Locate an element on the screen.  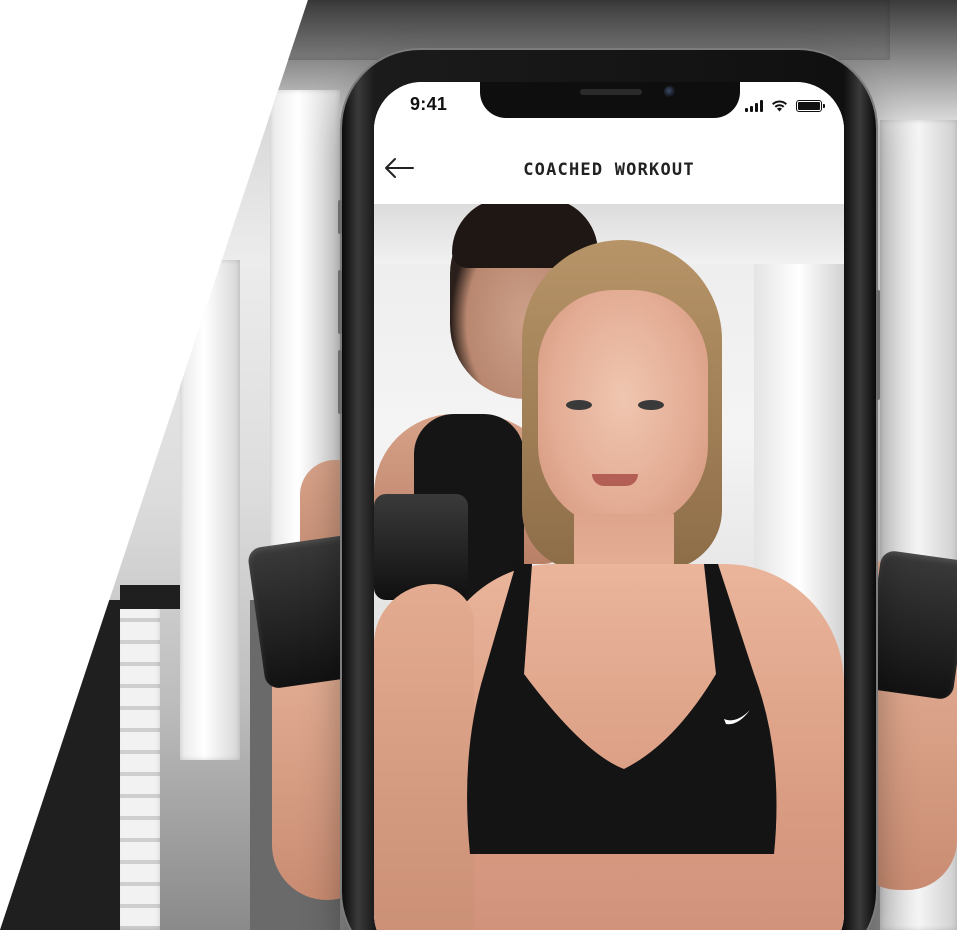
status-bar: 9:41 is located at coordinates (609, 107).